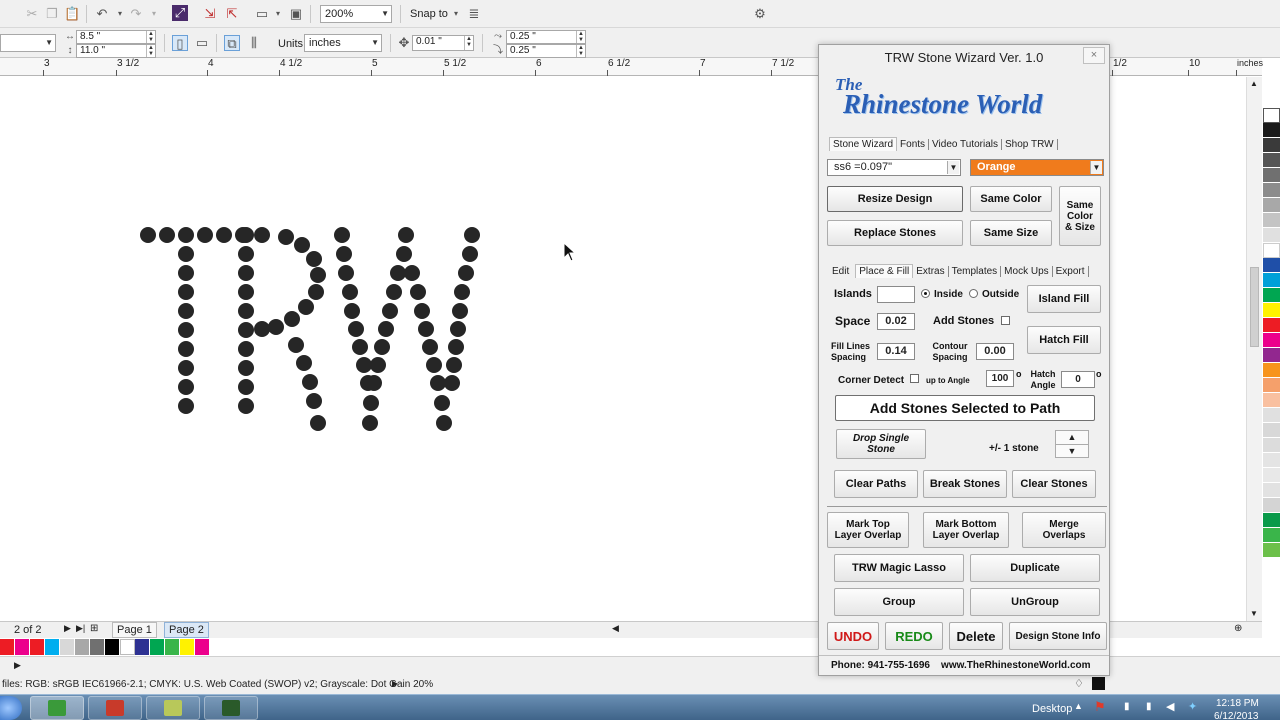 The height and width of the screenshot is (720, 1280). What do you see at coordinates (881, 444) in the screenshot?
I see `drop-single-stone-button: Drop Single Stone` at bounding box center [881, 444].